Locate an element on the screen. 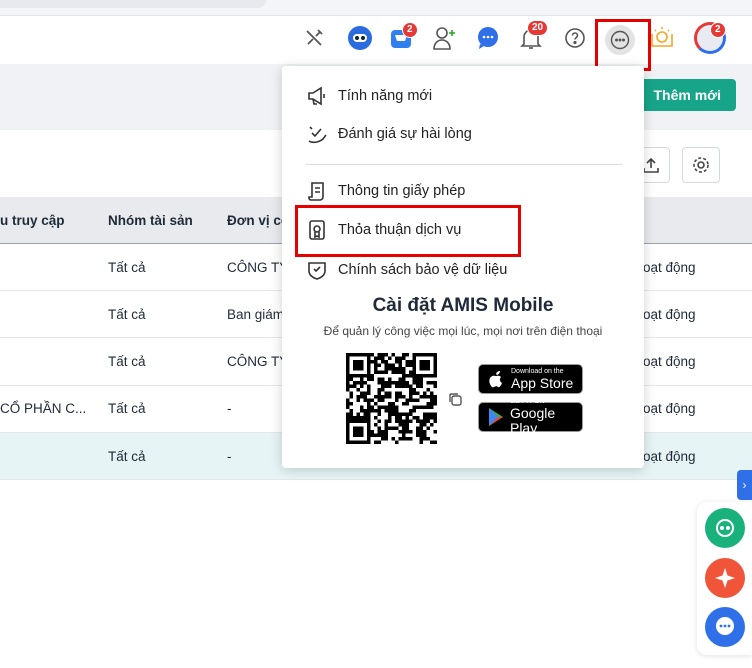 The image size is (752, 668). shield-icon is located at coordinates (317, 271).